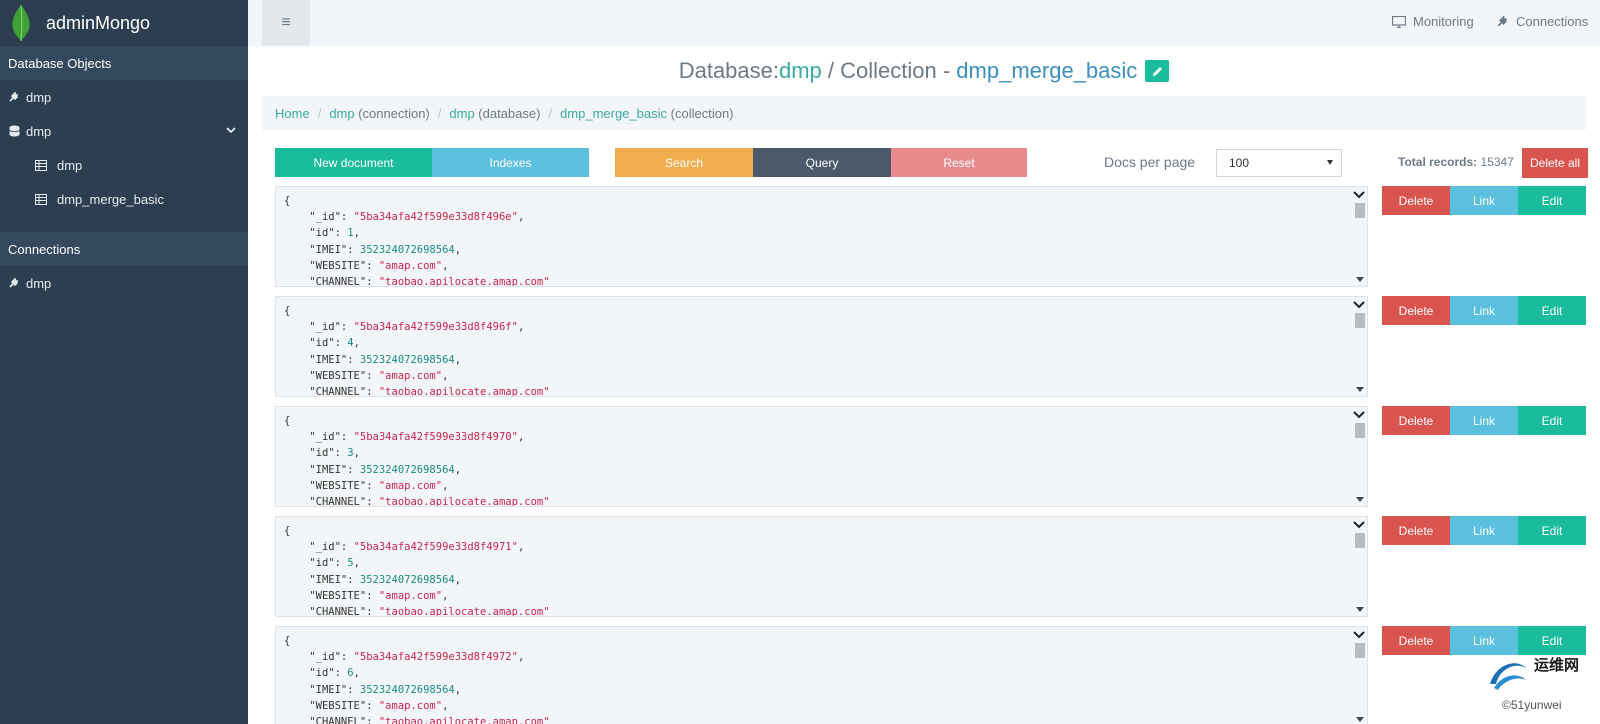 This screenshot has width=1600, height=724. What do you see at coordinates (461, 113) in the screenshot?
I see `breadcrumb-database: dmp` at bounding box center [461, 113].